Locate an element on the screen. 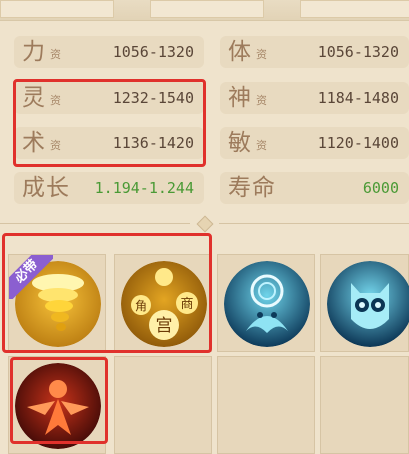  stat-row-growth: 成长 1.194-1.244 is located at coordinates (109, 188).